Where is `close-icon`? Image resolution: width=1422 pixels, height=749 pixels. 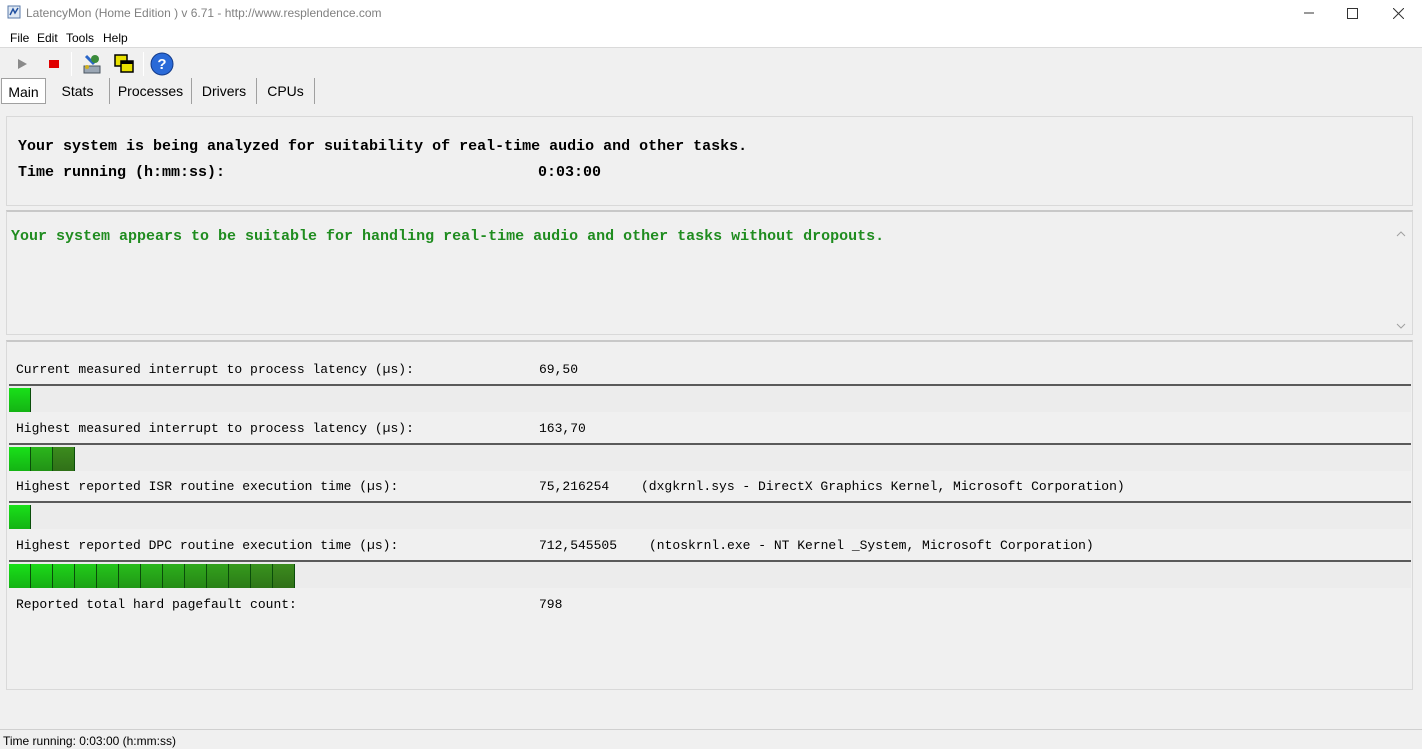 close-icon is located at coordinates (1398, 13).